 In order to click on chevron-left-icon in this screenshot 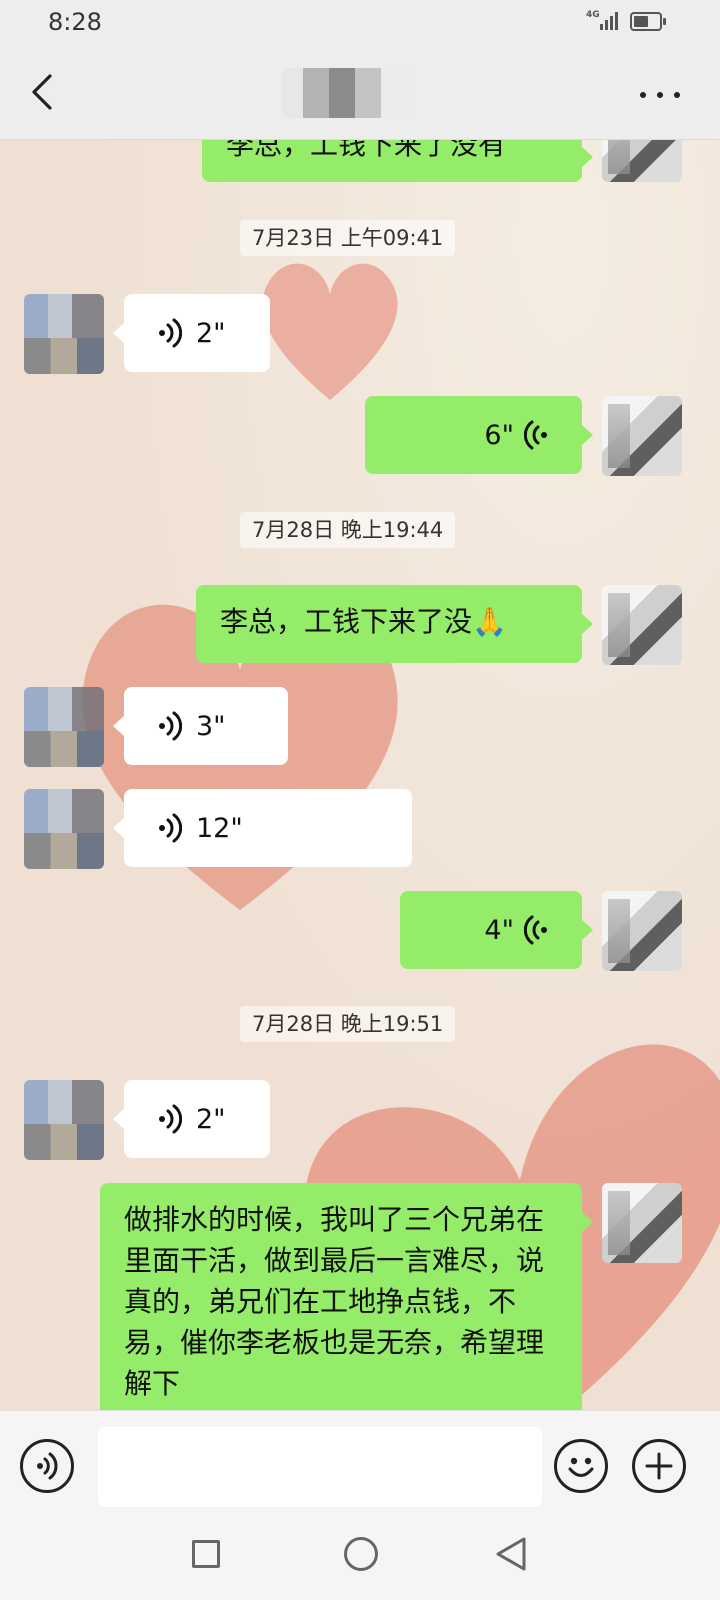, I will do `click(42, 92)`.